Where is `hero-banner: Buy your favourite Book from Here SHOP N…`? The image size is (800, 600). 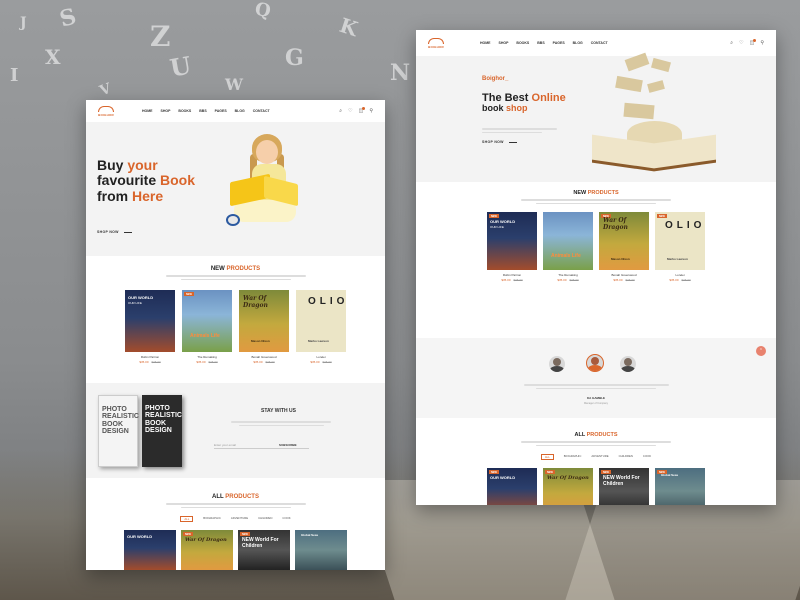
hero-banner: Buy your favourite Book from Here SHOP N… is located at coordinates (235, 189).